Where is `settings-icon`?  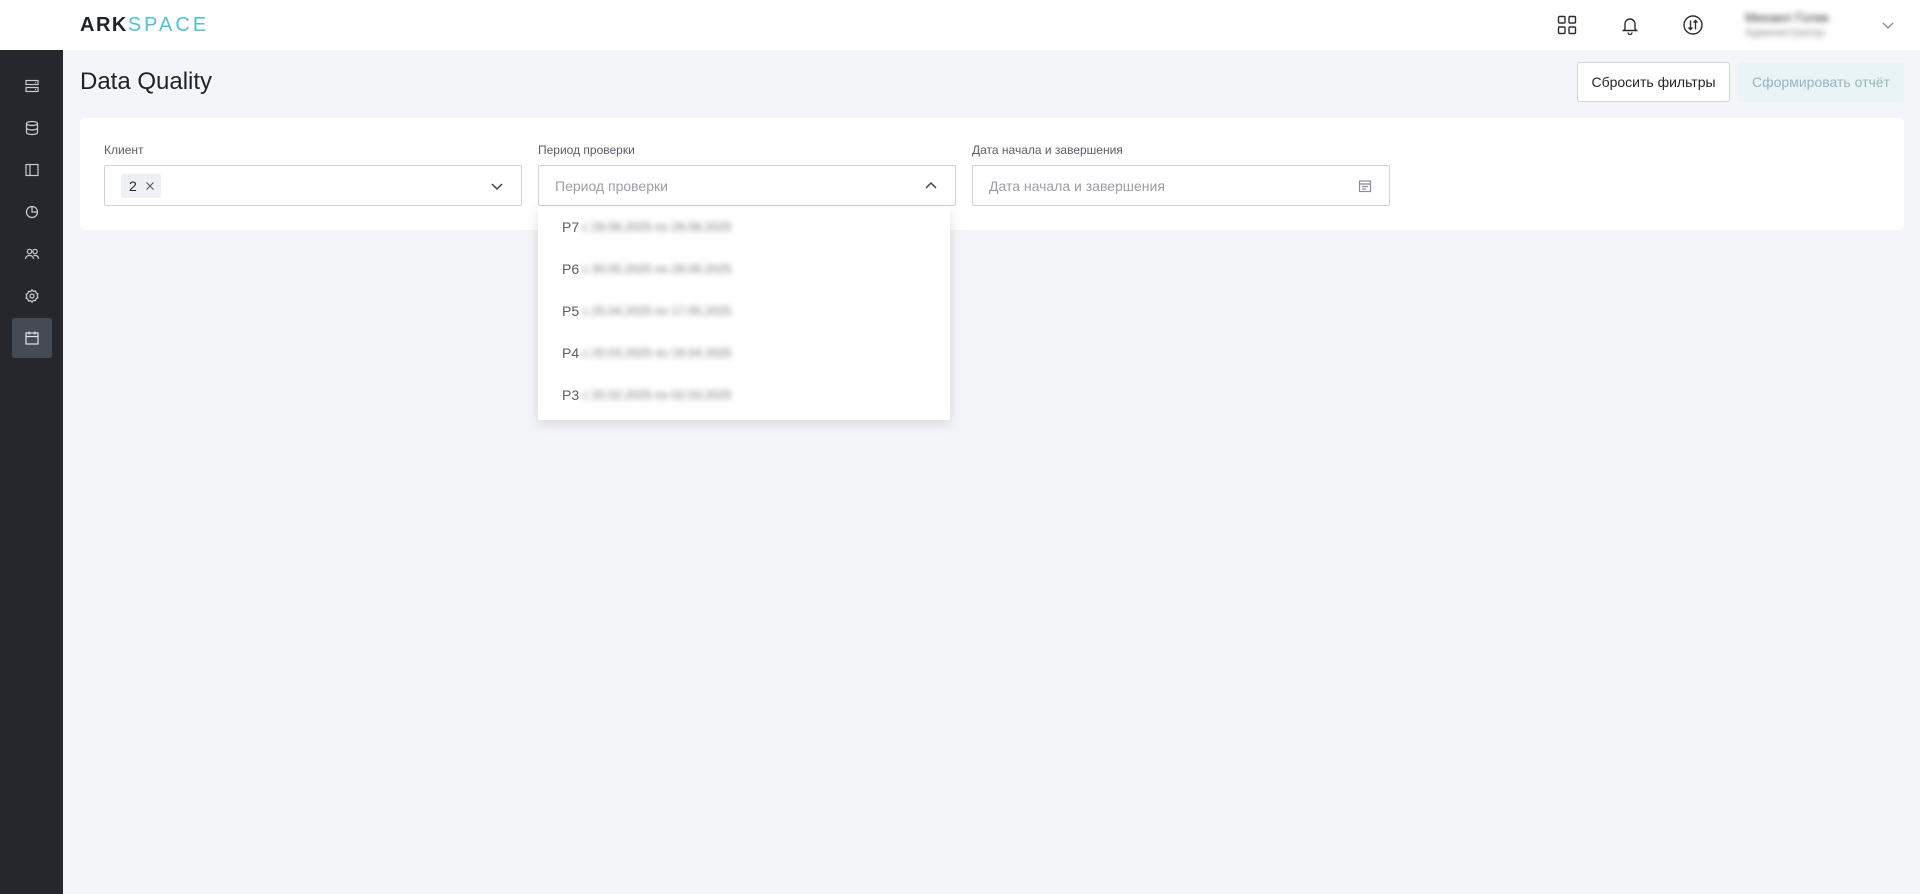 settings-icon is located at coordinates (32, 296).